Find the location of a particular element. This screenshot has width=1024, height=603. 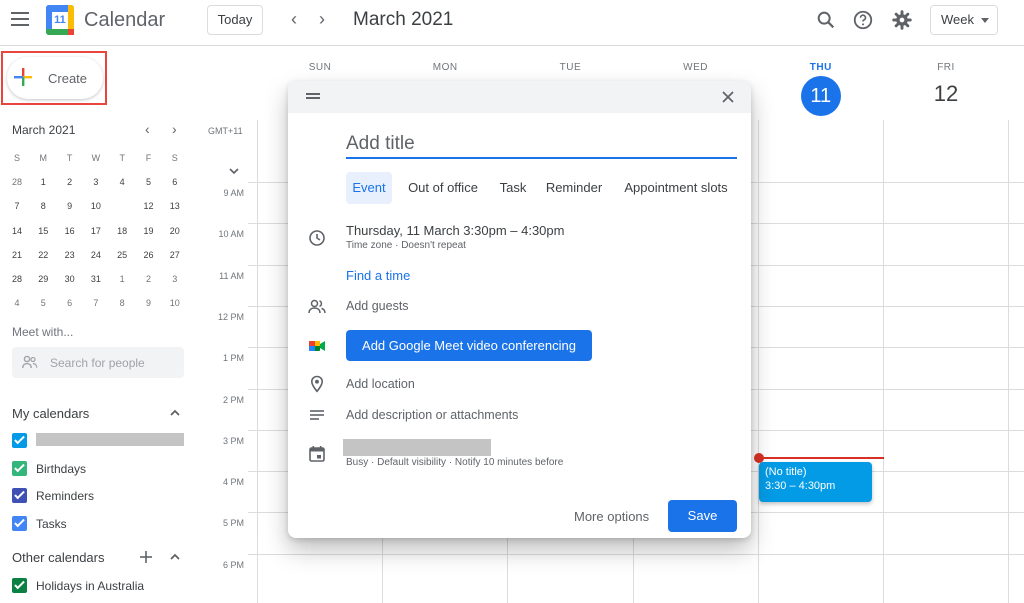

mini-calendar-day: 16 is located at coordinates (70, 231).